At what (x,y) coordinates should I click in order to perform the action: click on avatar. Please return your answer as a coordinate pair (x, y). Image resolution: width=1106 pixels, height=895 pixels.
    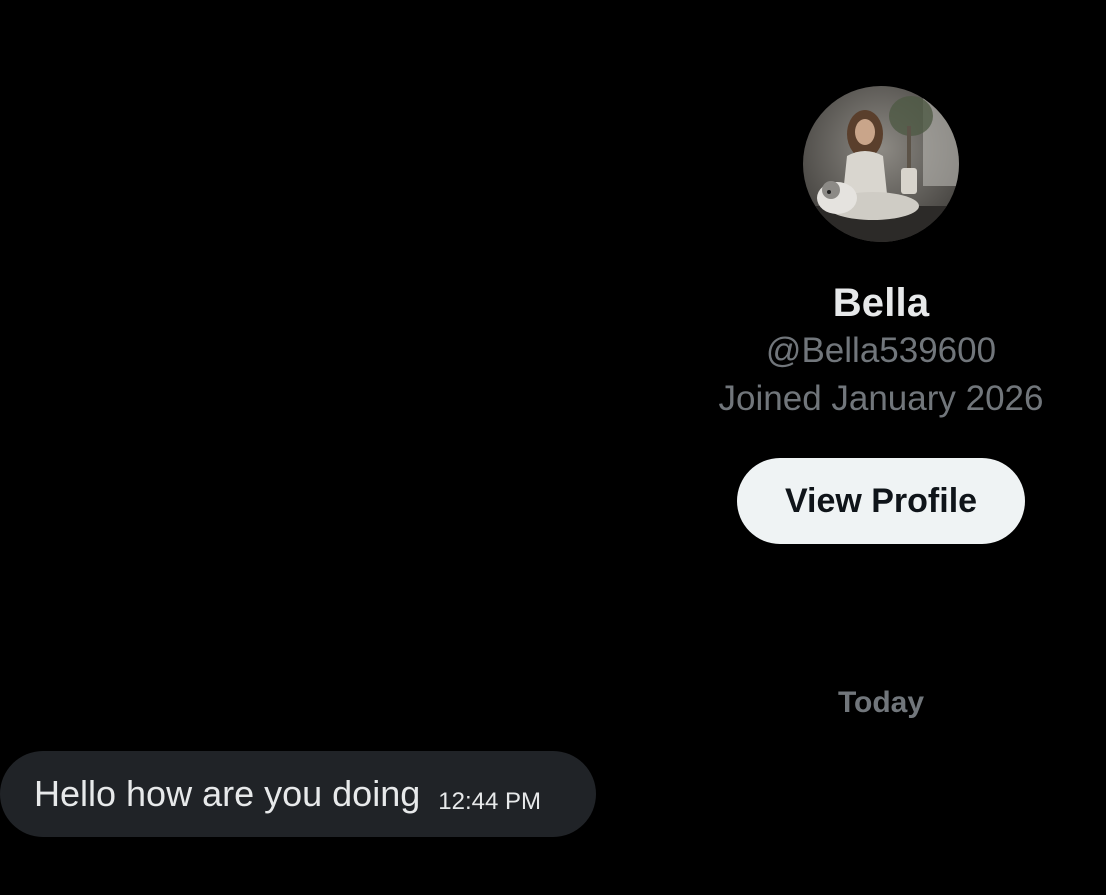
    Looking at the image, I should click on (881, 164).